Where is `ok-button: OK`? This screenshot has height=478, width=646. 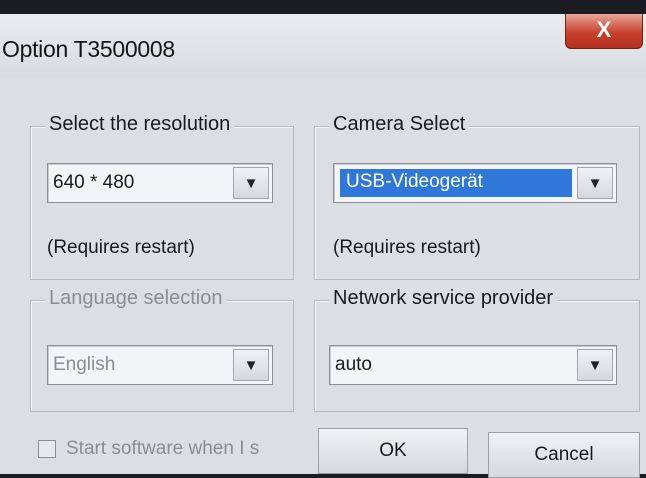
ok-button: OK is located at coordinates (393, 451).